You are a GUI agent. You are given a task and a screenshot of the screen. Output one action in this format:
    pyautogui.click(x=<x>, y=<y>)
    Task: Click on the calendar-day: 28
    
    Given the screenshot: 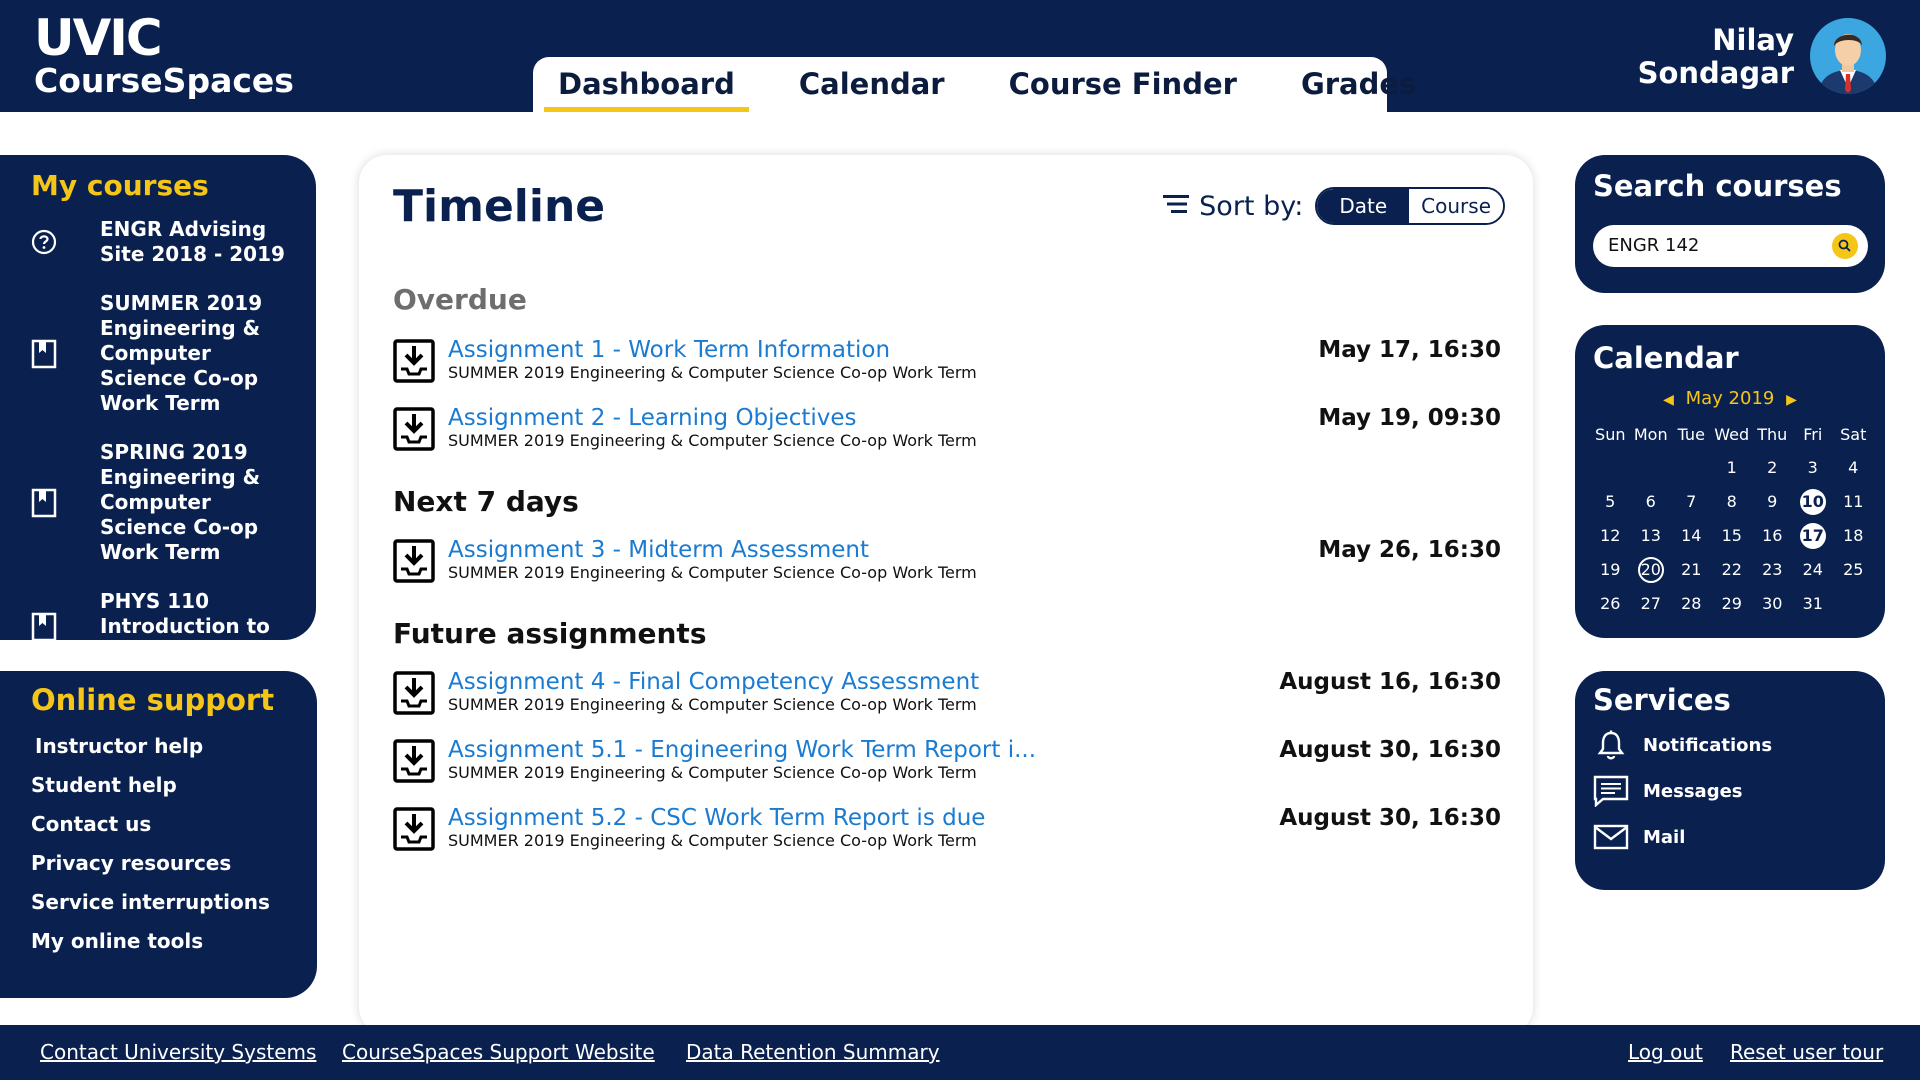 What is the action you would take?
    pyautogui.click(x=1691, y=604)
    